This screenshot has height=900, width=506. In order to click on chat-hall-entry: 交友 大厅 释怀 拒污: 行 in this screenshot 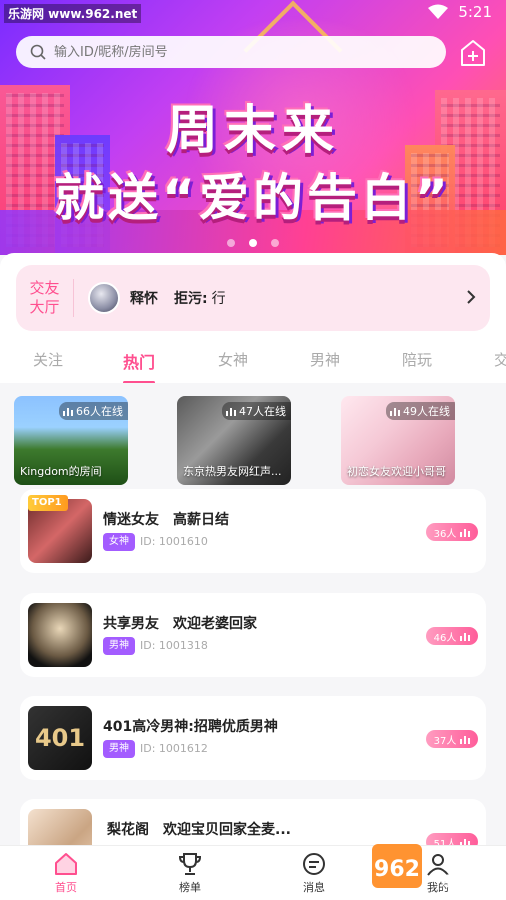, I will do `click(253, 298)`.